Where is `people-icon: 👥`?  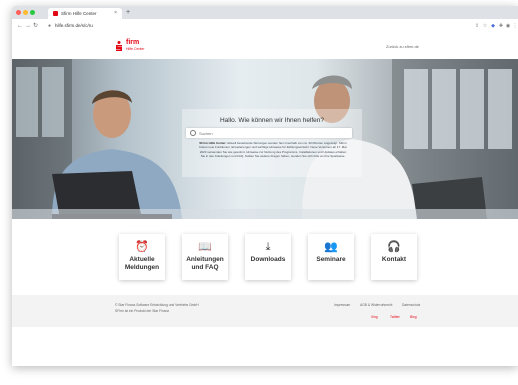
people-icon: 👥 is located at coordinates (331, 247).